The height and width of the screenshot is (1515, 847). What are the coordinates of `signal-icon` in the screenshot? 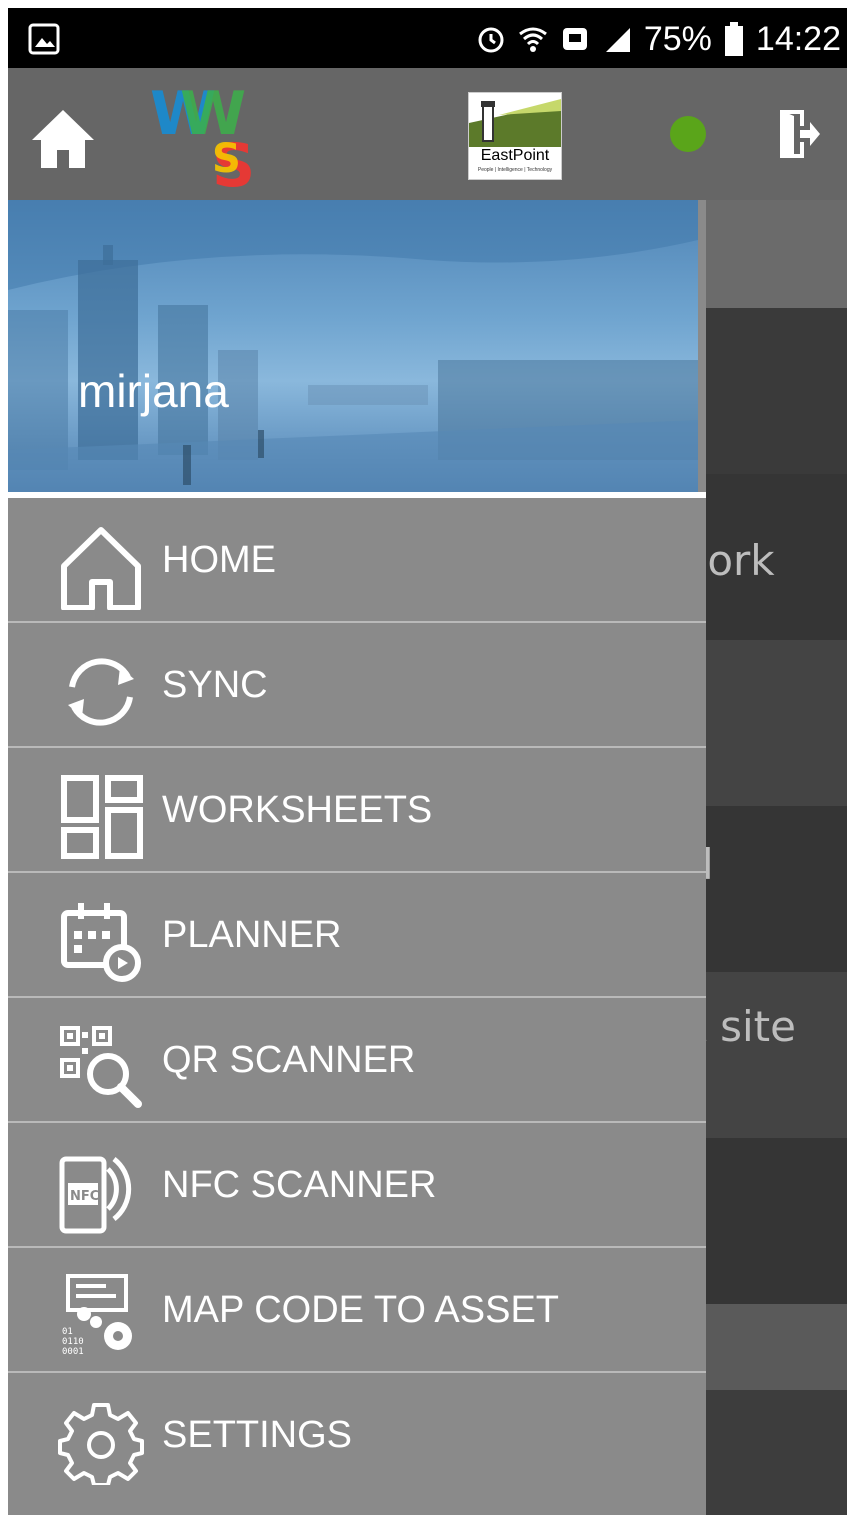 It's located at (617, 40).